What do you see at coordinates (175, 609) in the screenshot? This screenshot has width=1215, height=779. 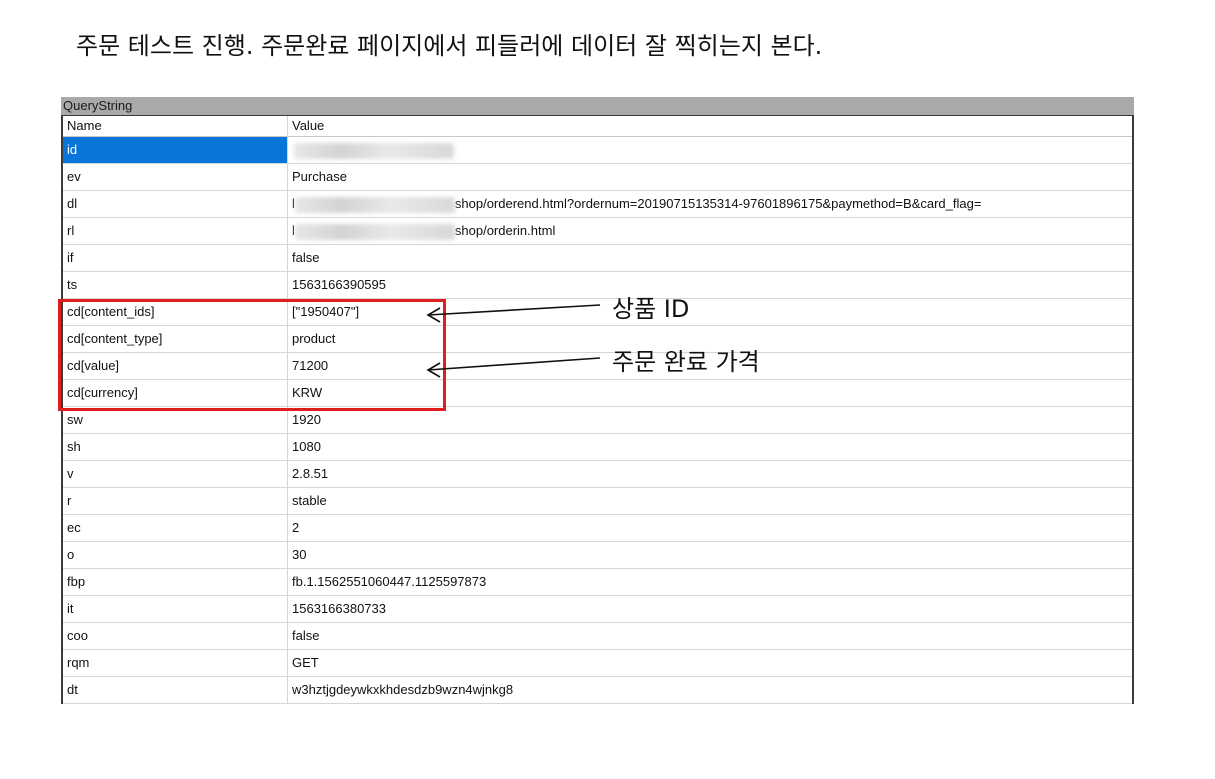 I see `row-name: it` at bounding box center [175, 609].